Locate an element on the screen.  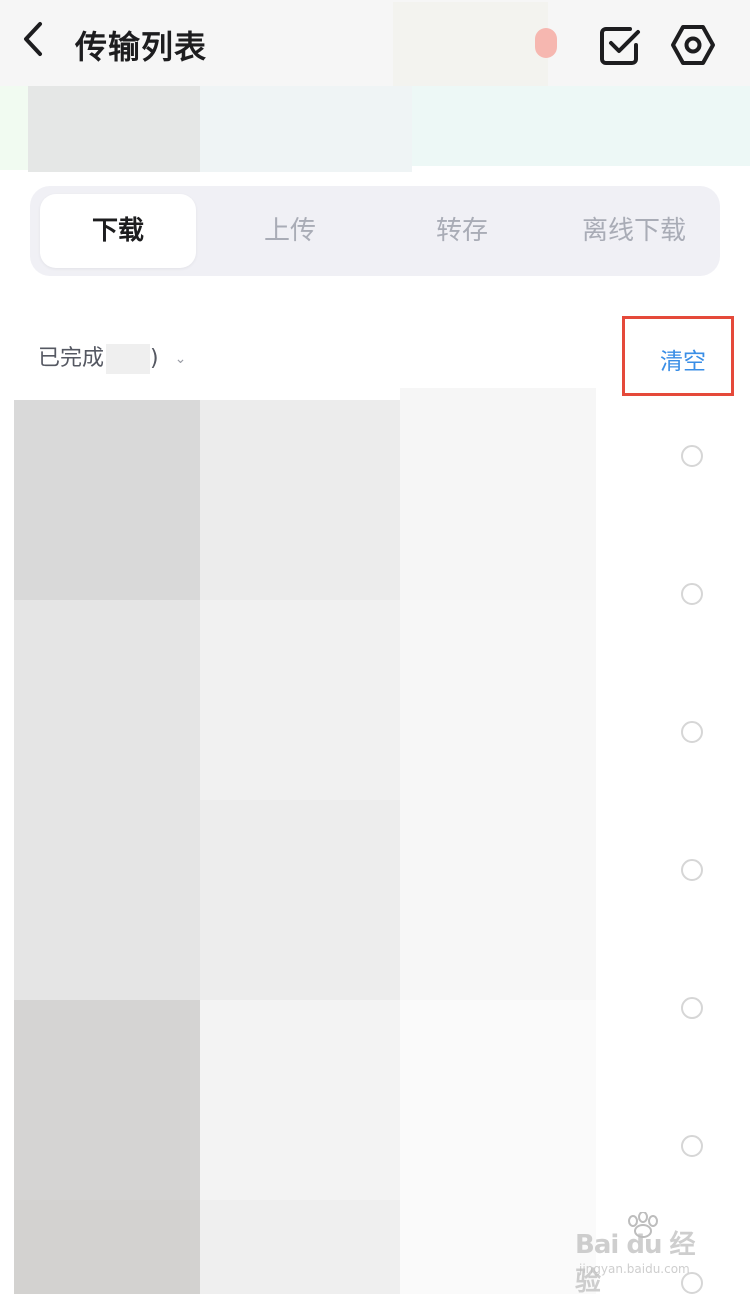
chevron-down-icon: ⌄ is located at coordinates (180, 359).